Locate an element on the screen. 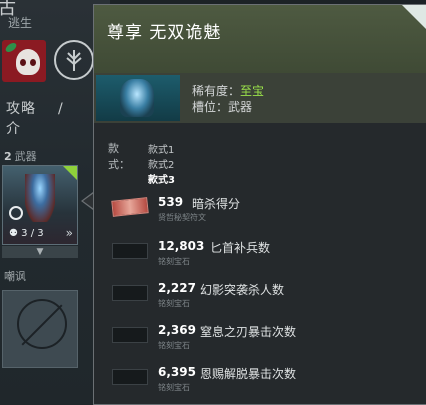  empty-slot-icon is located at coordinates (42, 324).